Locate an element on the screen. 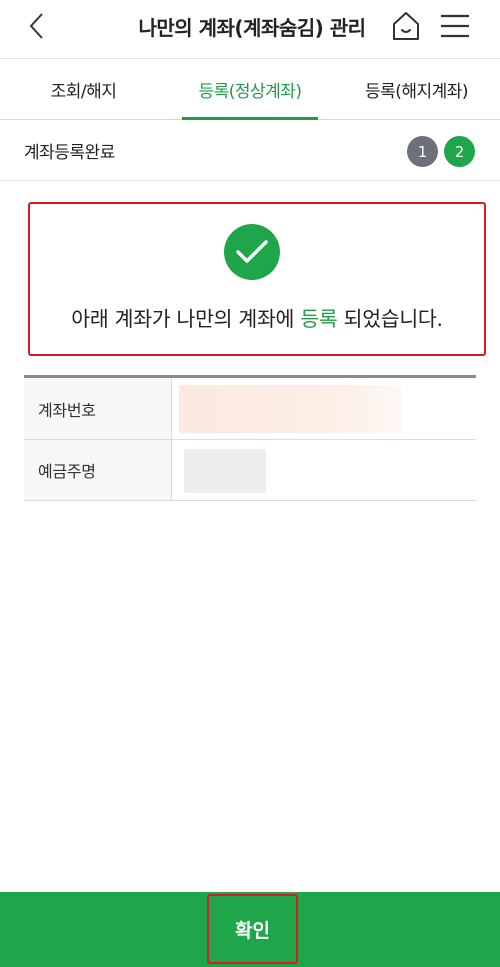 This screenshot has width=500, height=967. account-number-value is located at coordinates (324, 408).